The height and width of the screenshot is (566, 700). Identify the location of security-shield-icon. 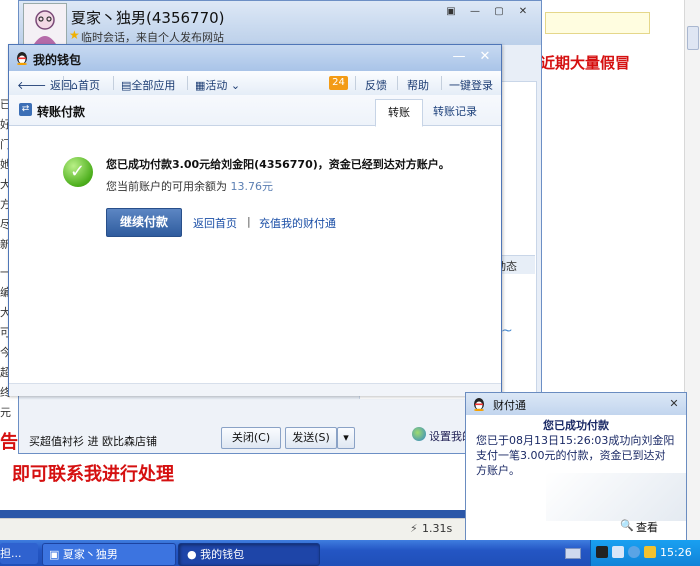
(650, 552).